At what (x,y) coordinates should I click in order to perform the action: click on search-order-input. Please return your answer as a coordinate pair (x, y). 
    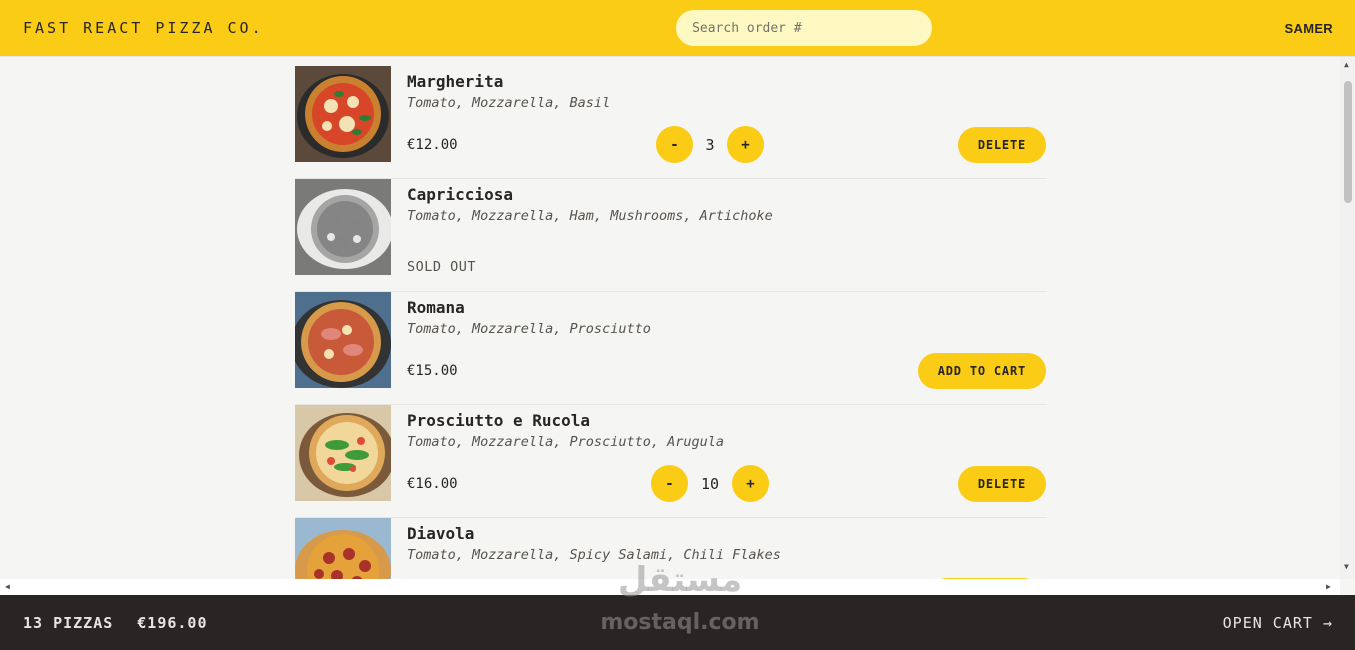
    Looking at the image, I should click on (804, 28).